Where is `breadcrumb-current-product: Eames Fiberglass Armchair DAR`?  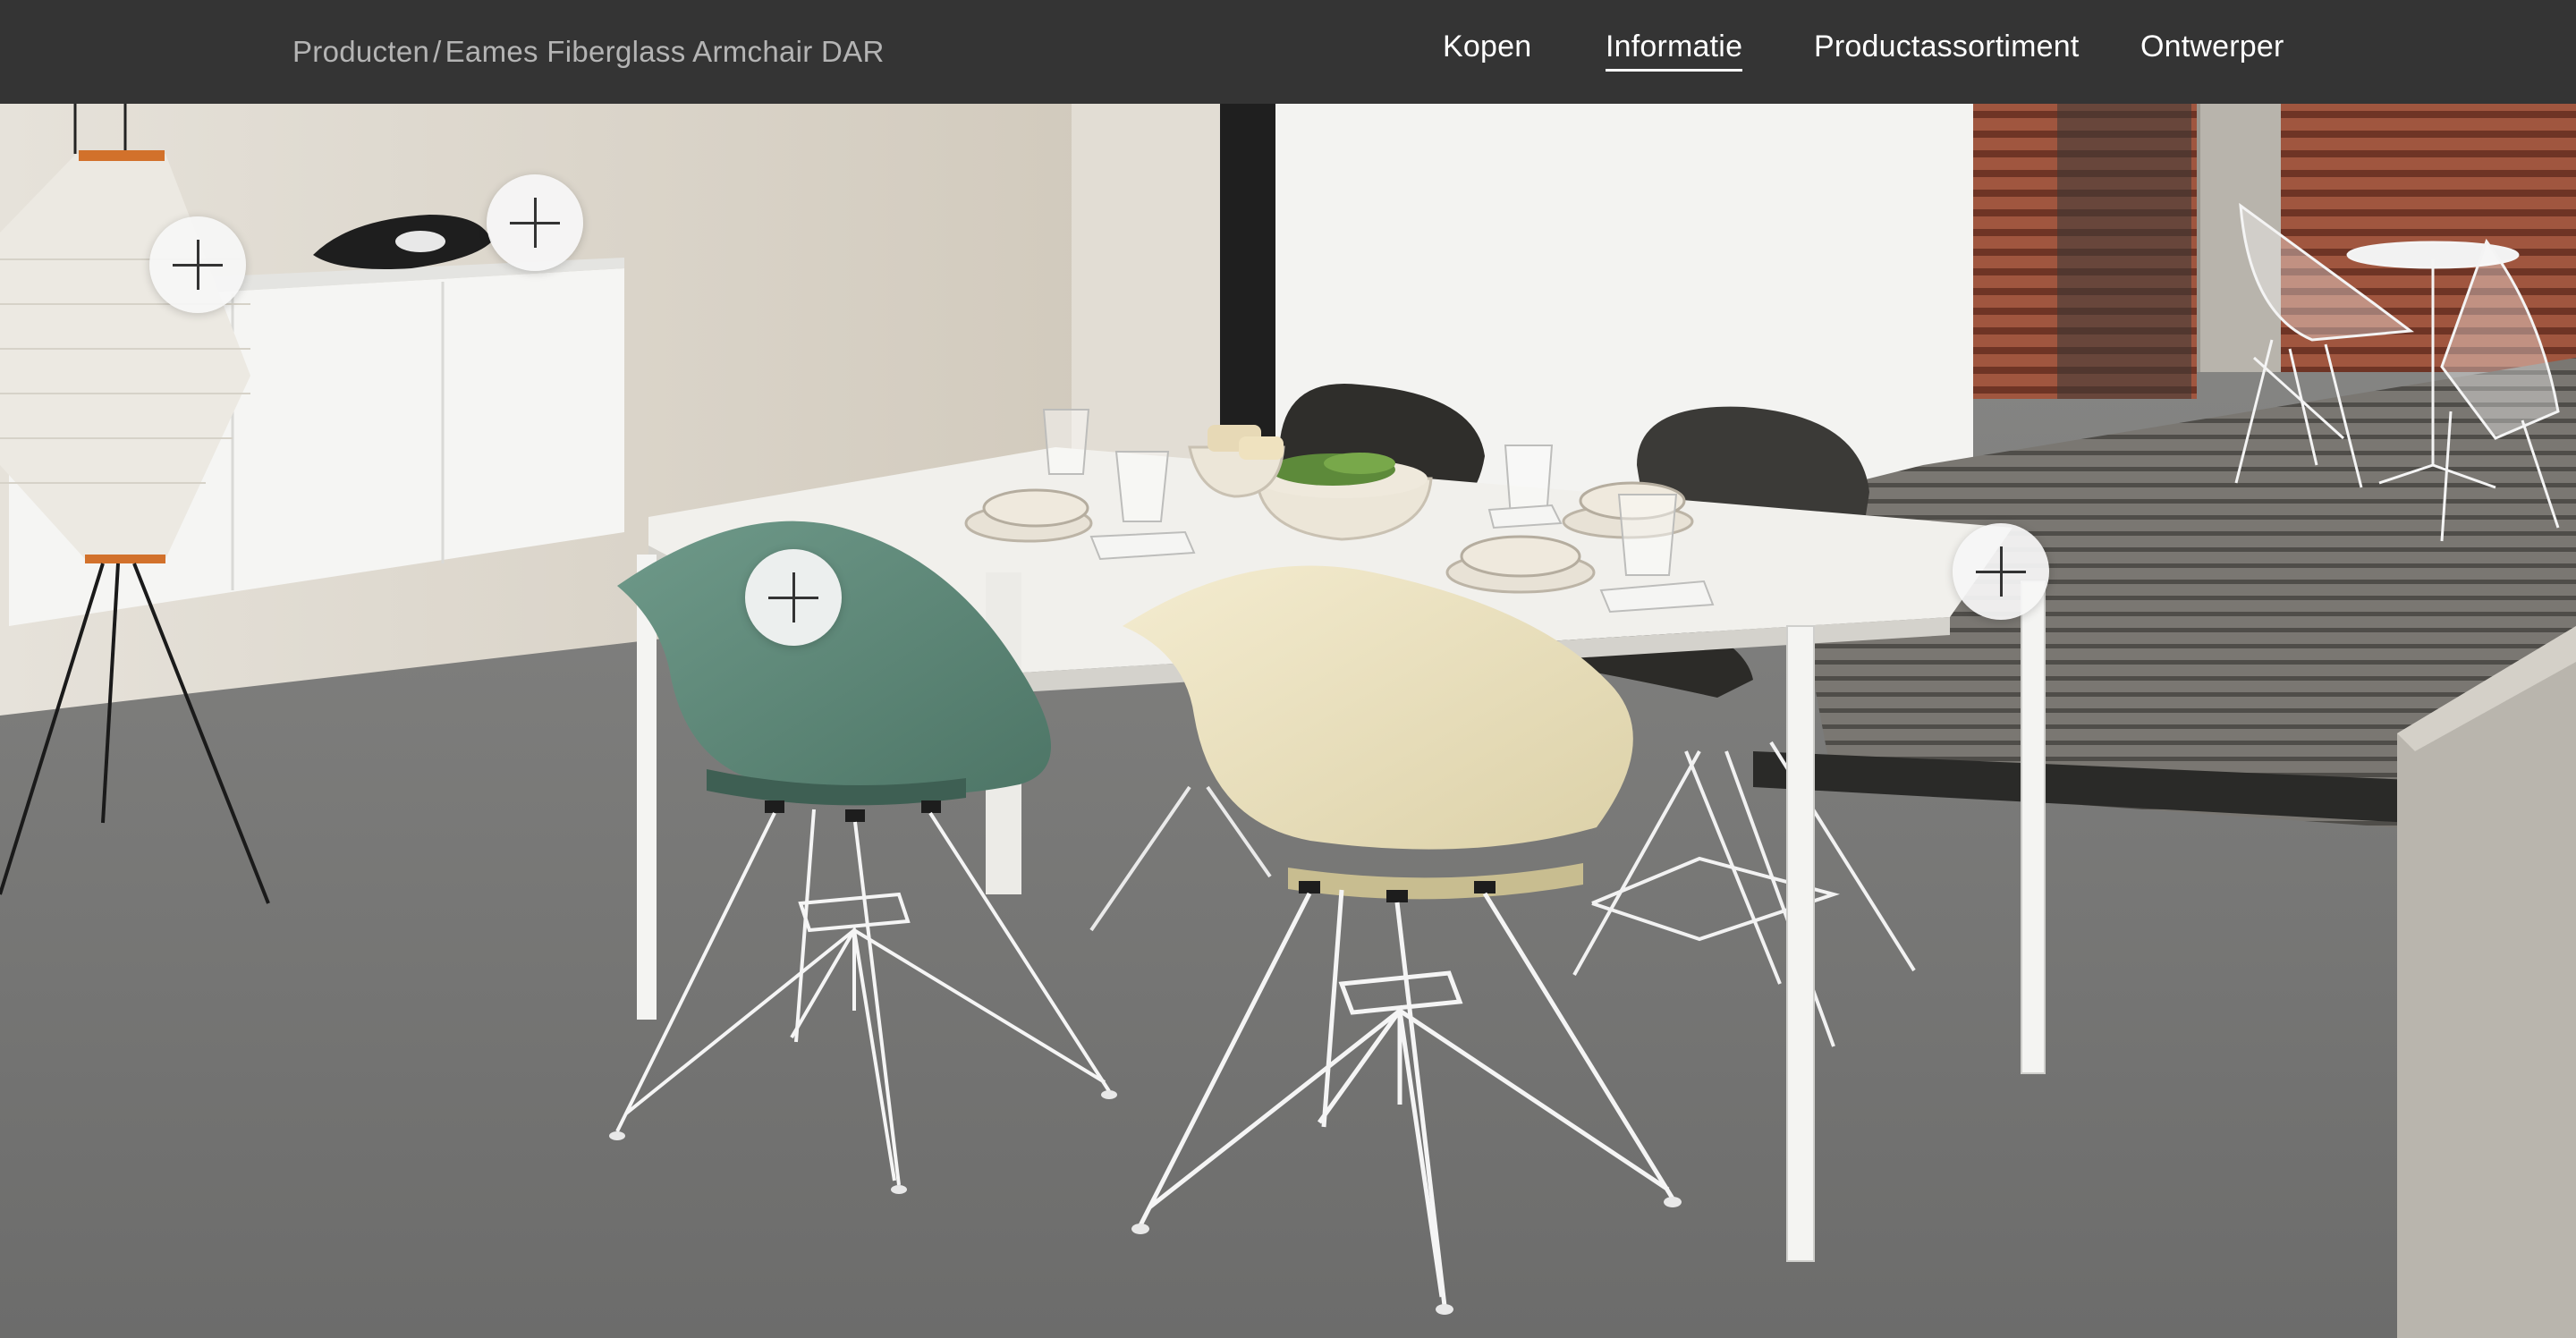
breadcrumb-current-product: Eames Fiberglass Armchair DAR is located at coordinates (665, 51).